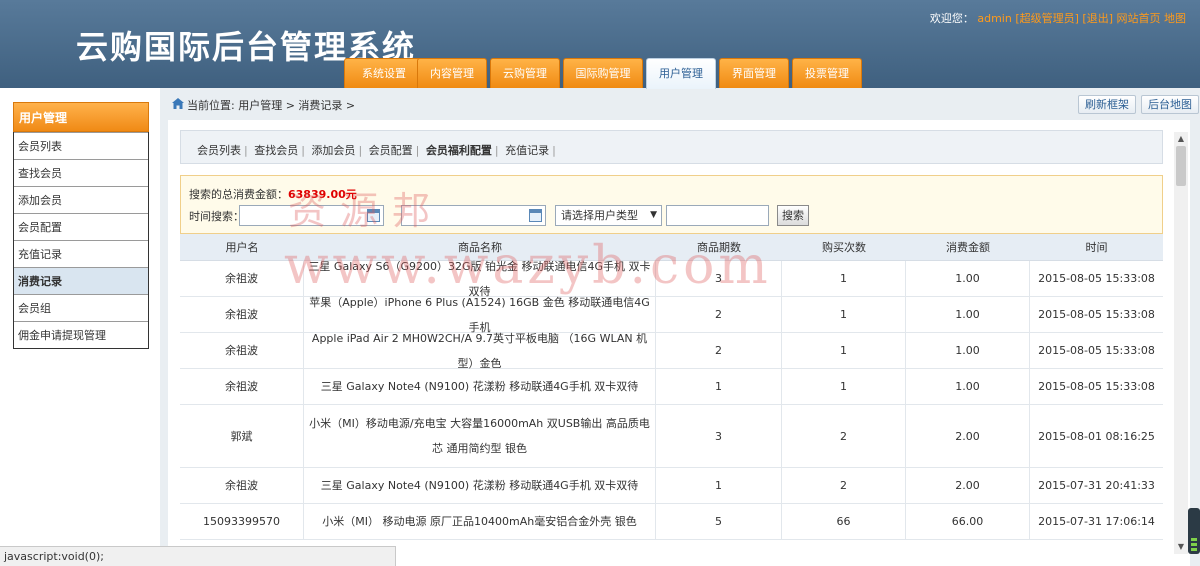  Describe the element at coordinates (671, 204) in the screenshot. I see `search-panel: 搜索的总消费金额：63839.00元 时间搜索： - 请选择用户类型 ▼ 搜索` at that location.